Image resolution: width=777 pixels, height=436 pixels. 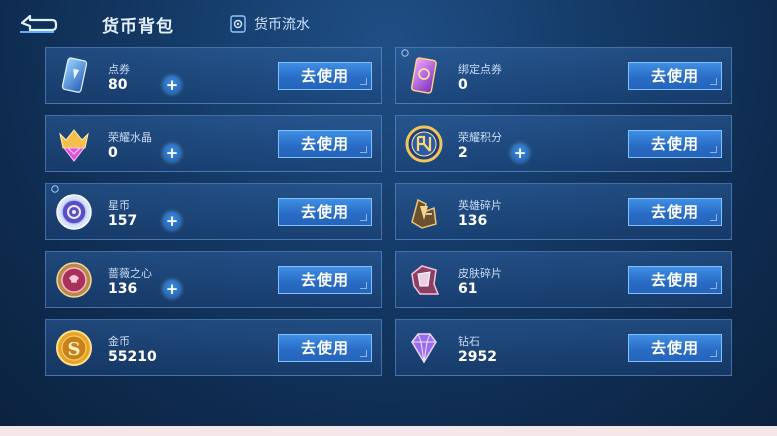 I want to click on currency-amount: 61, so click(x=468, y=289).